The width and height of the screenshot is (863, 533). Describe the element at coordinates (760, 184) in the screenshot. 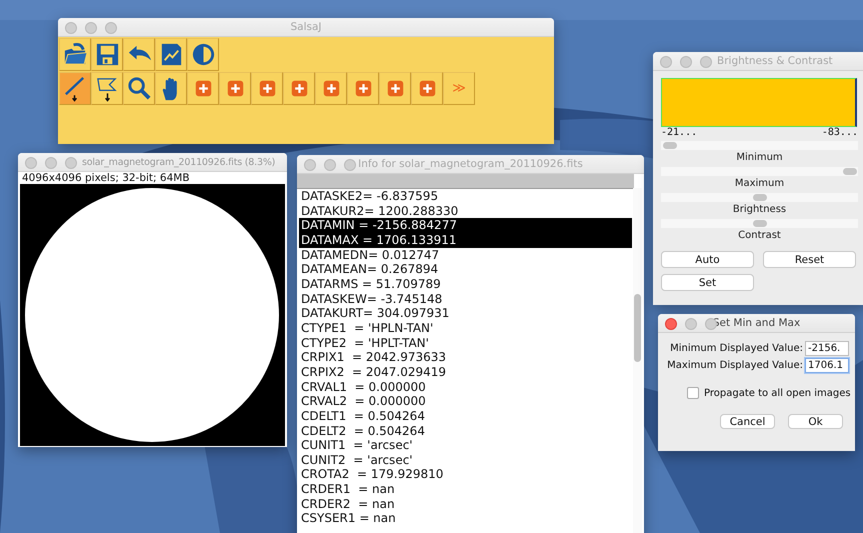

I see `slider-label: Maximum` at that location.